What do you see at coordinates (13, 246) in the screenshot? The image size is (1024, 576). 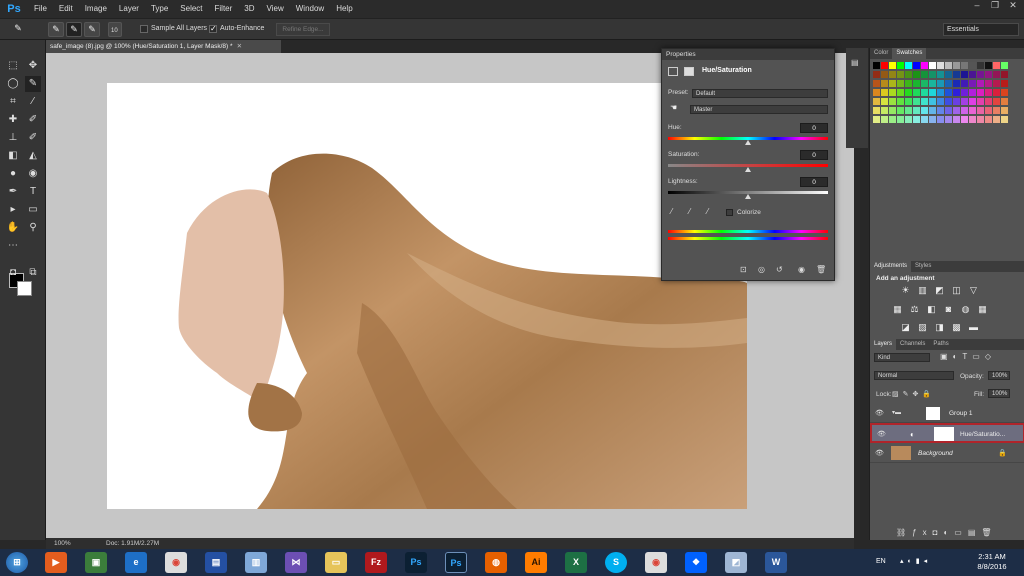 I see `more-tools-icon: ⋯` at bounding box center [13, 246].